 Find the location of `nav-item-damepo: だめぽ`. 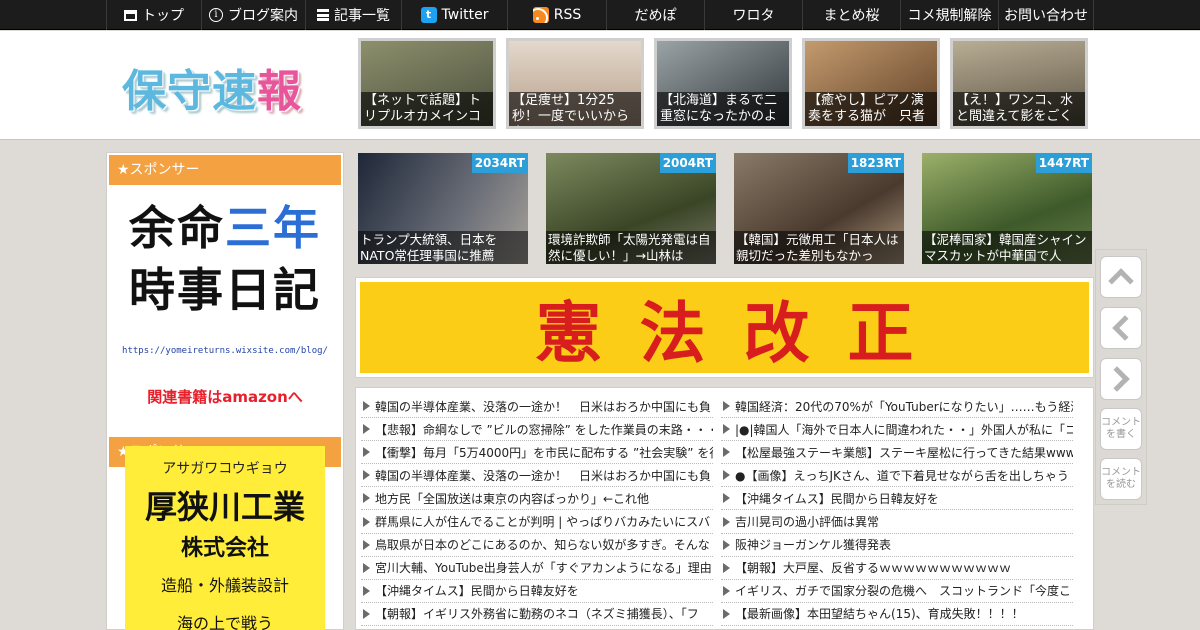

nav-item-damepo: だめぽ is located at coordinates (655, 15).